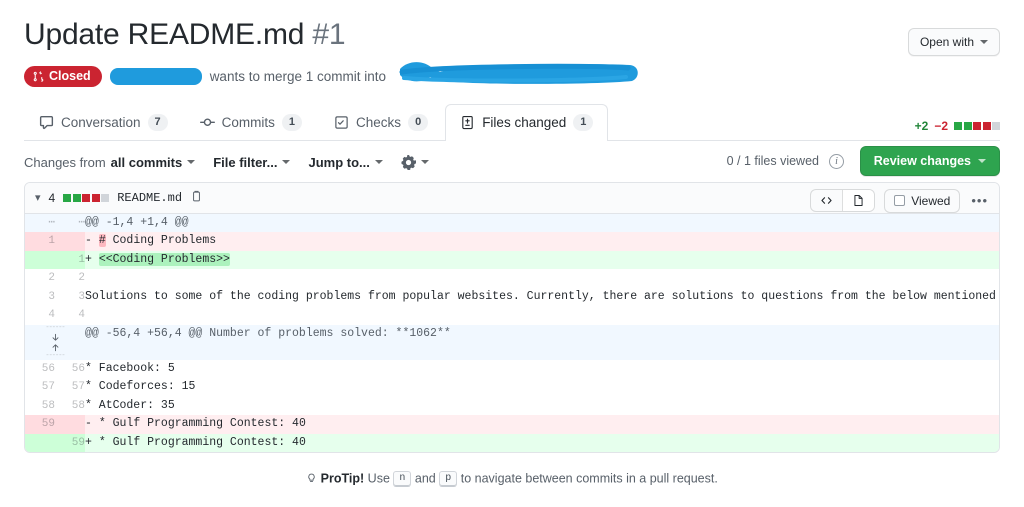 Image resolution: width=1024 pixels, height=507 pixels. I want to click on page-title: Update README.md #1, so click(512, 35).